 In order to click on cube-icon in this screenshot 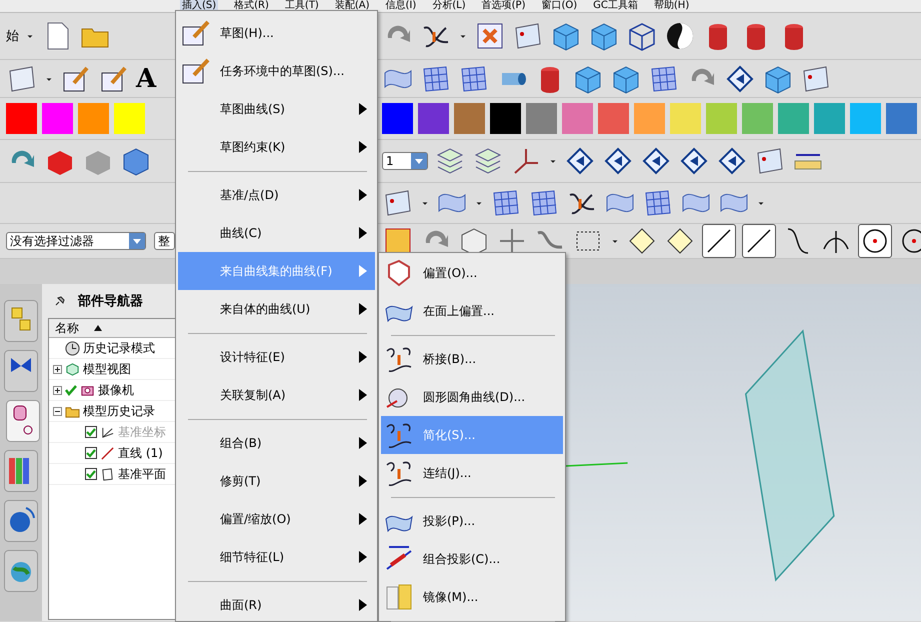, I will do `click(72, 369)`.